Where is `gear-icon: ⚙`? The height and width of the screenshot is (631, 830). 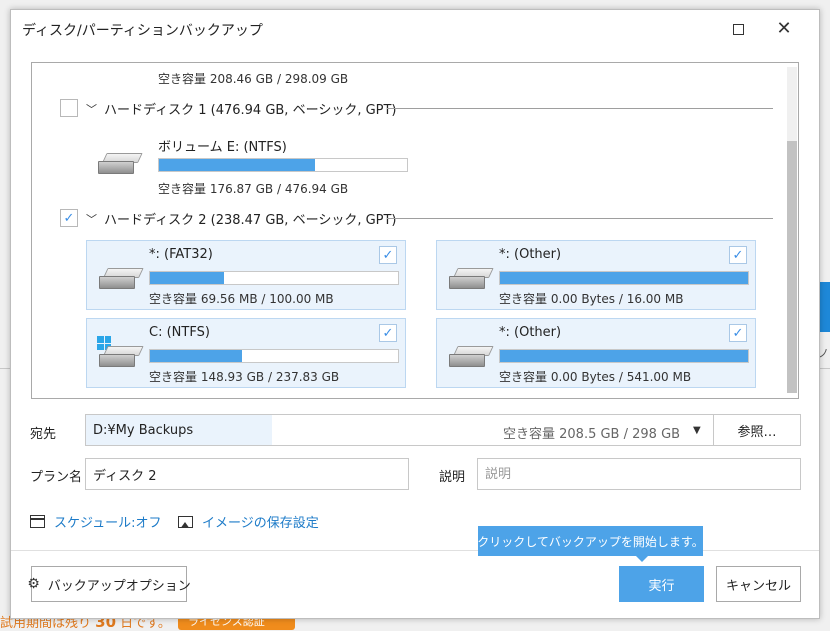
gear-icon: ⚙ is located at coordinates (33, 584).